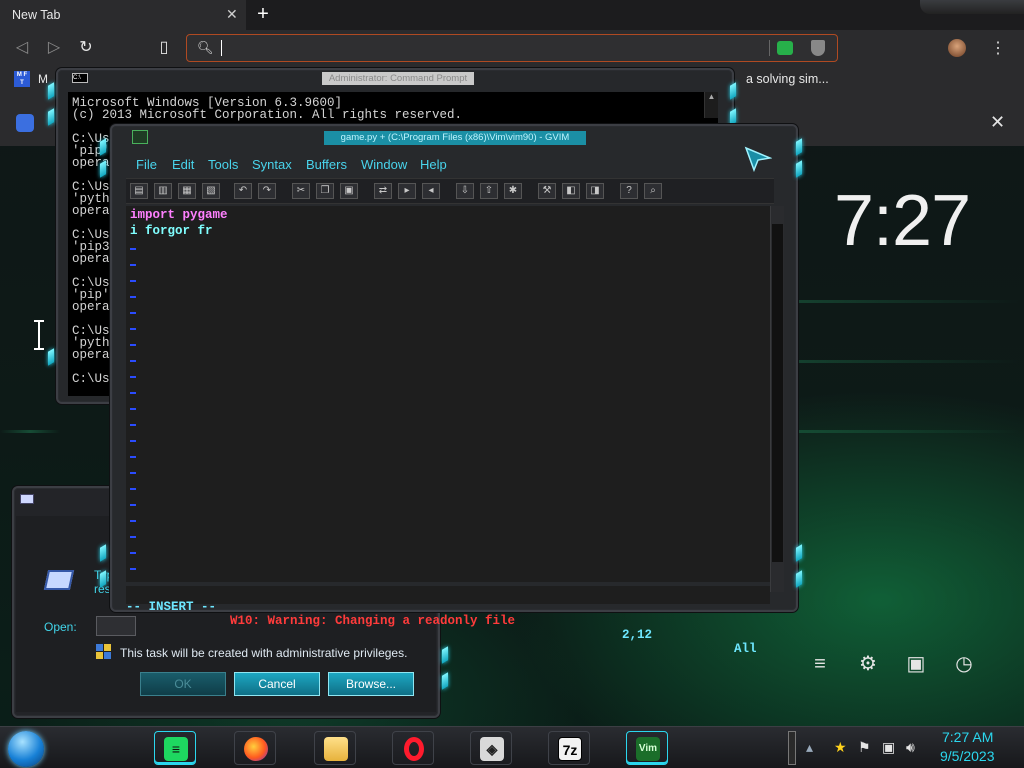 This screenshot has width=1024, height=768. I want to click on taskbar-opera, so click(413, 748).